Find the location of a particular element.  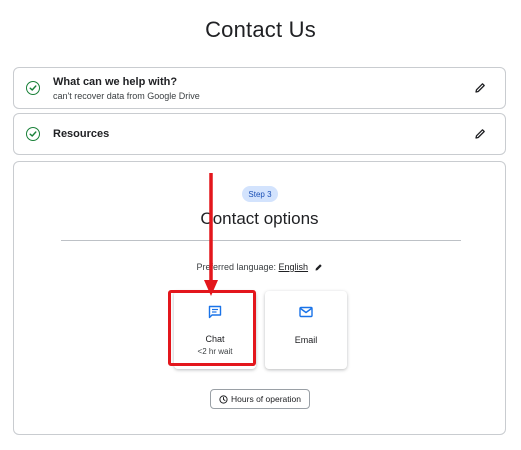

email-option-button: Email is located at coordinates (306, 330).